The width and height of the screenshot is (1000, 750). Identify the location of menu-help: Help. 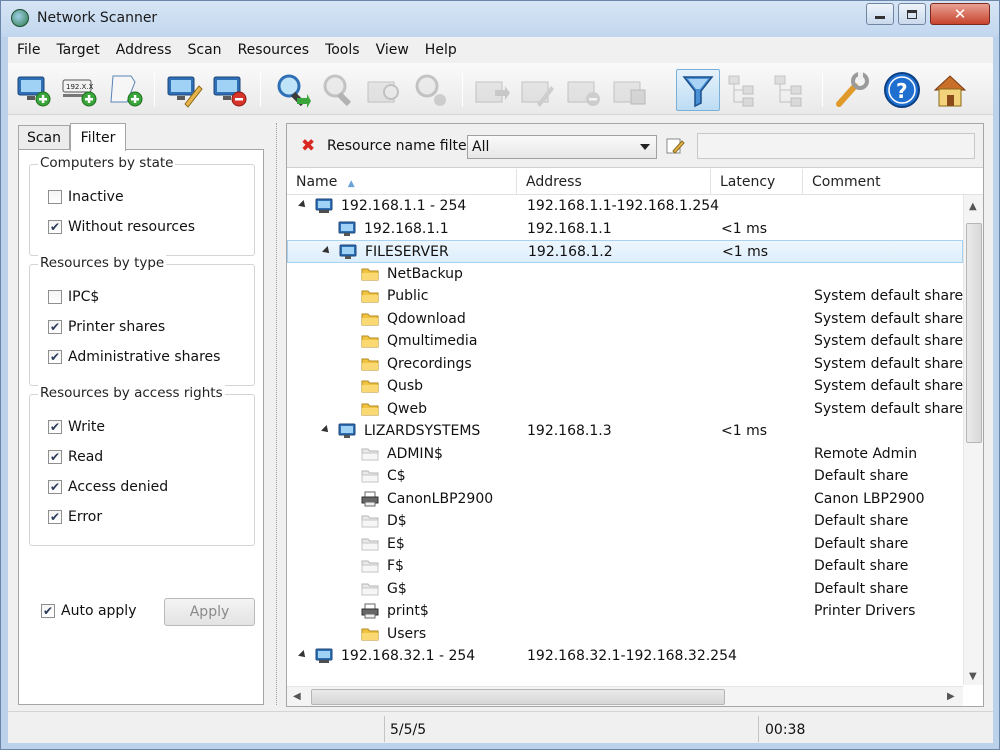
(440, 50).